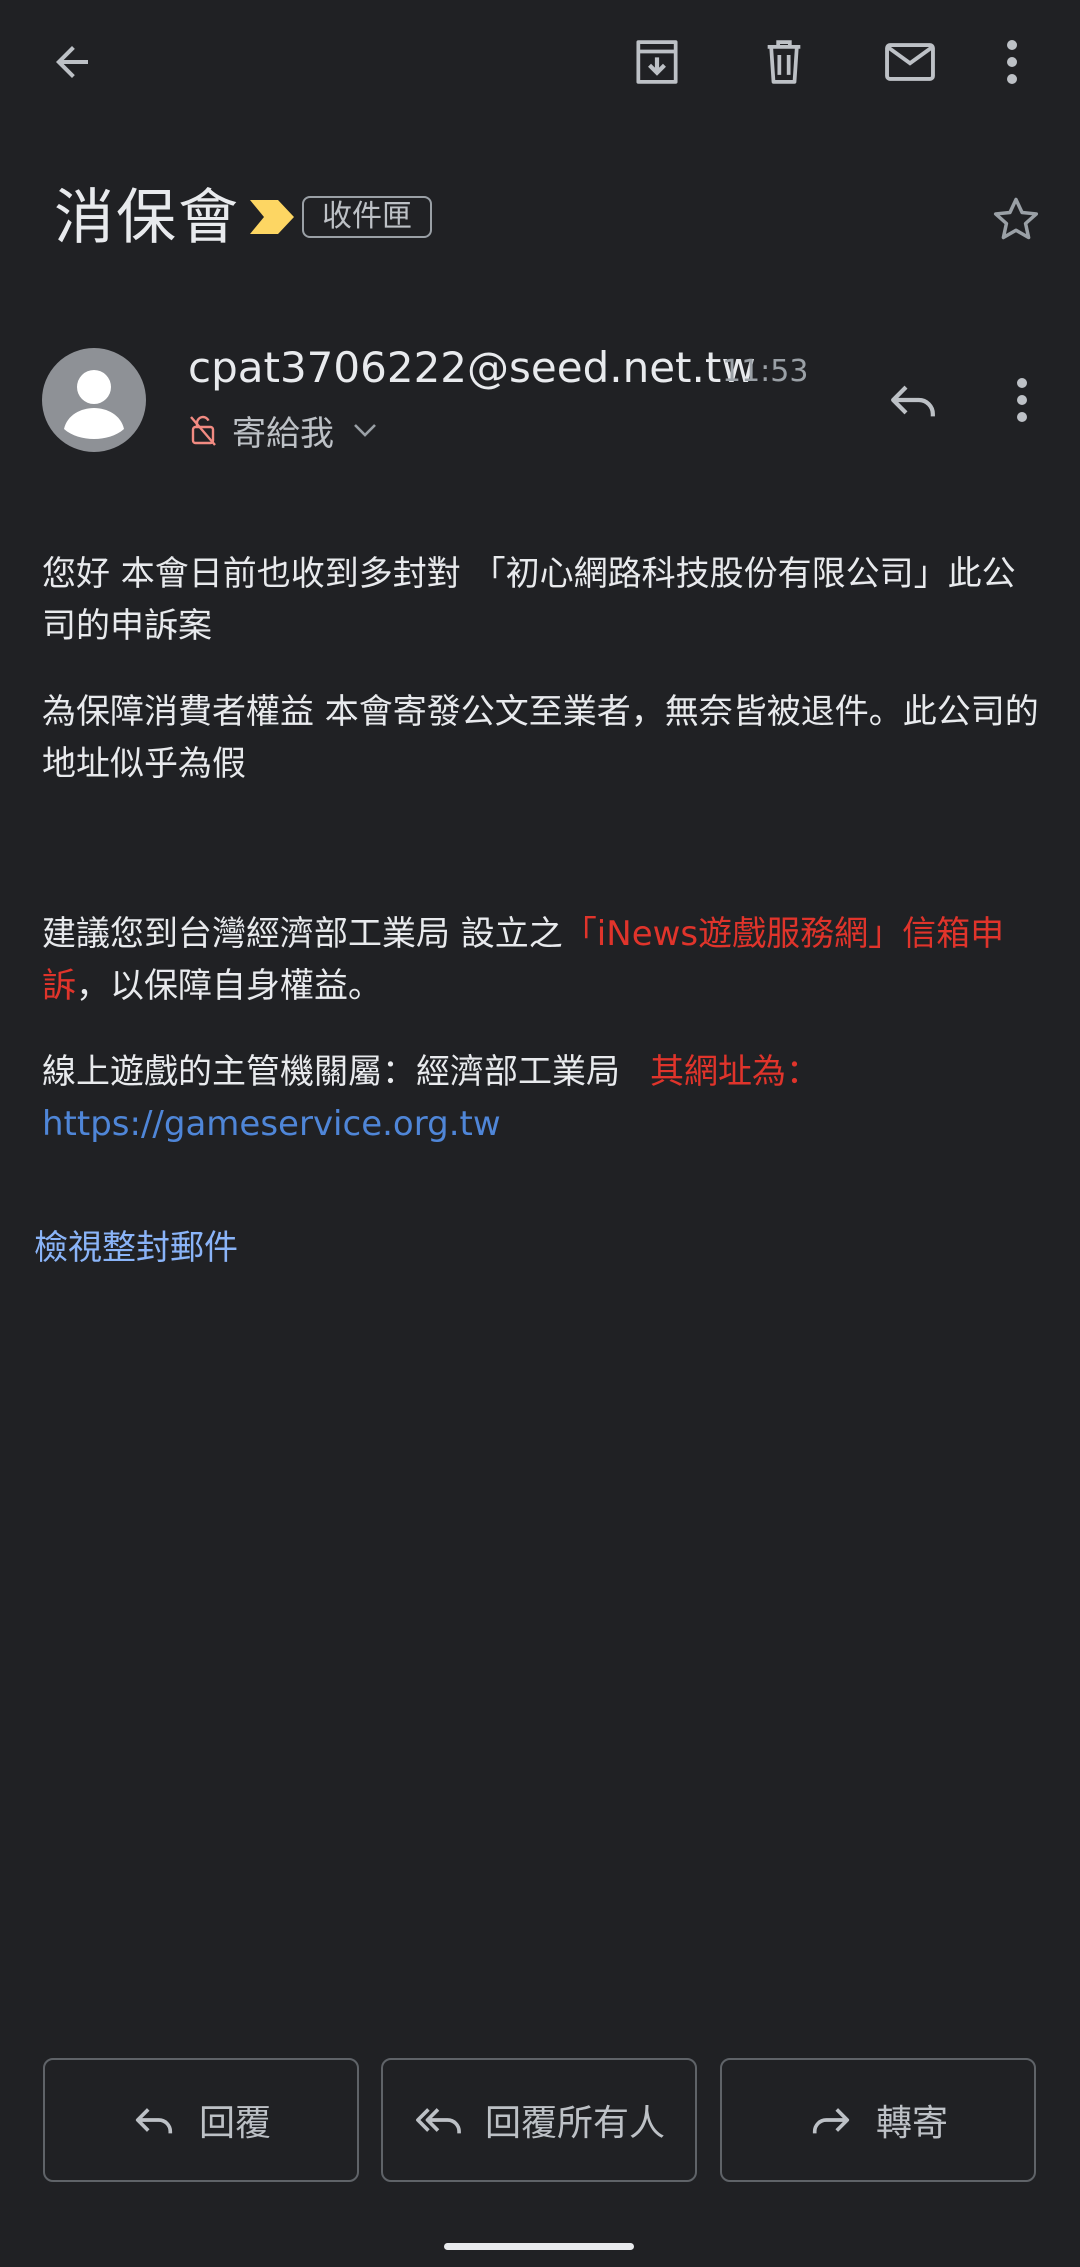 The width and height of the screenshot is (1080, 2267). I want to click on chevron-down-icon, so click(365, 430).